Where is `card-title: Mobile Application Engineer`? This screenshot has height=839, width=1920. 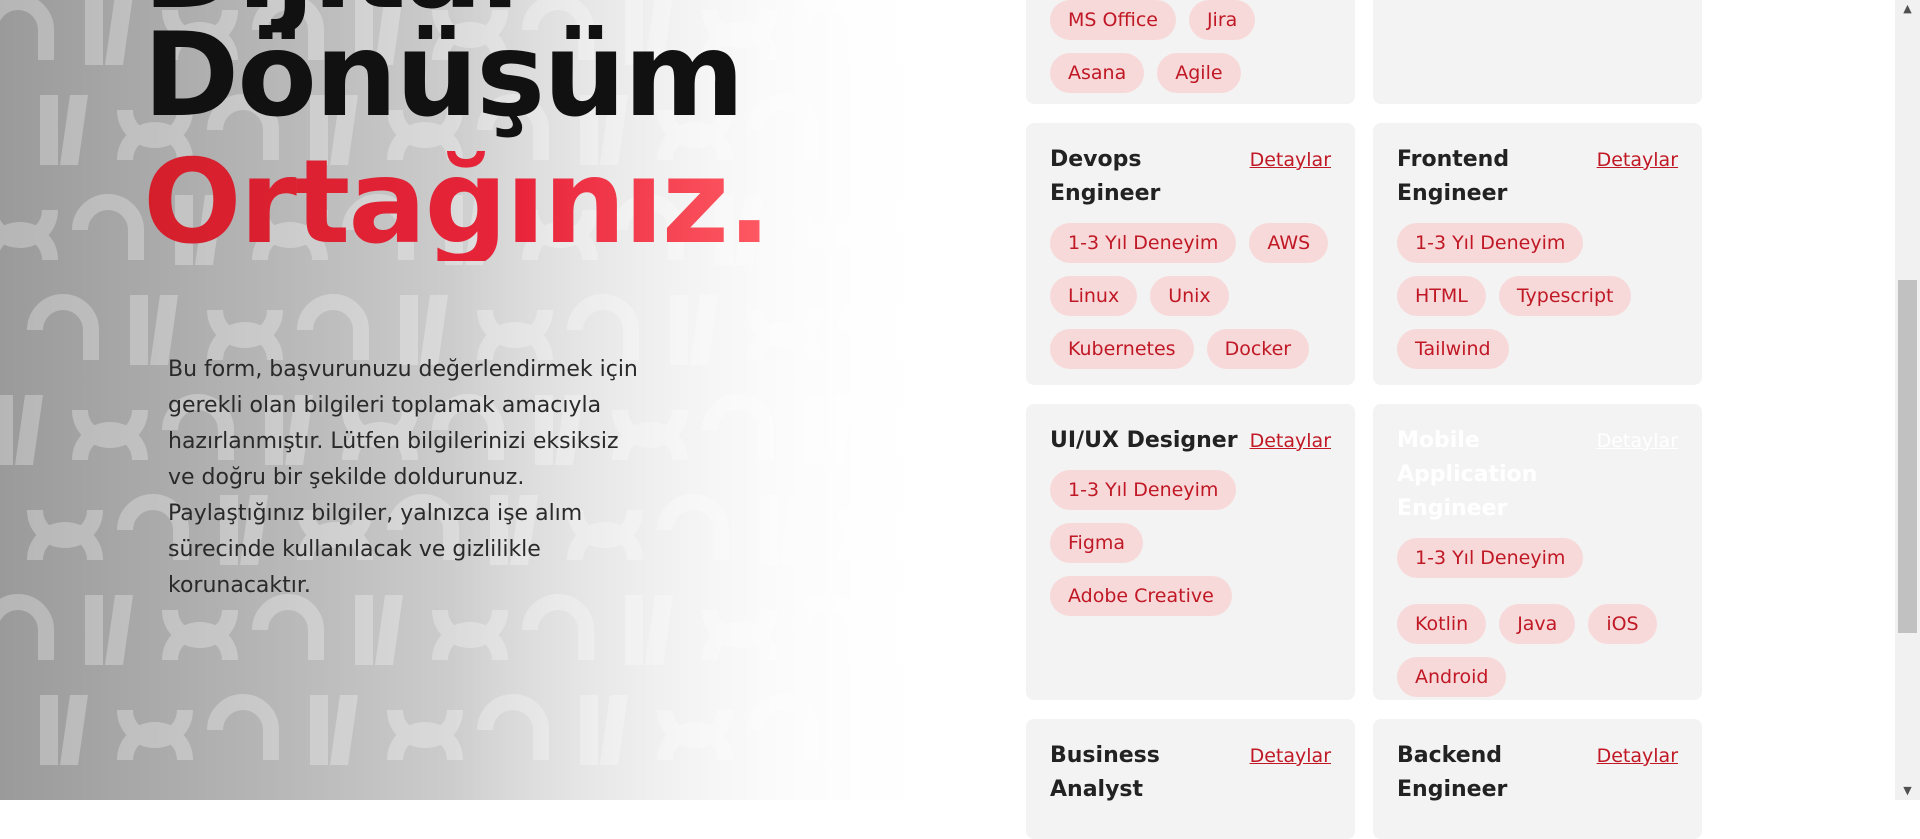
card-title: Mobile Application Engineer is located at coordinates (1467, 474).